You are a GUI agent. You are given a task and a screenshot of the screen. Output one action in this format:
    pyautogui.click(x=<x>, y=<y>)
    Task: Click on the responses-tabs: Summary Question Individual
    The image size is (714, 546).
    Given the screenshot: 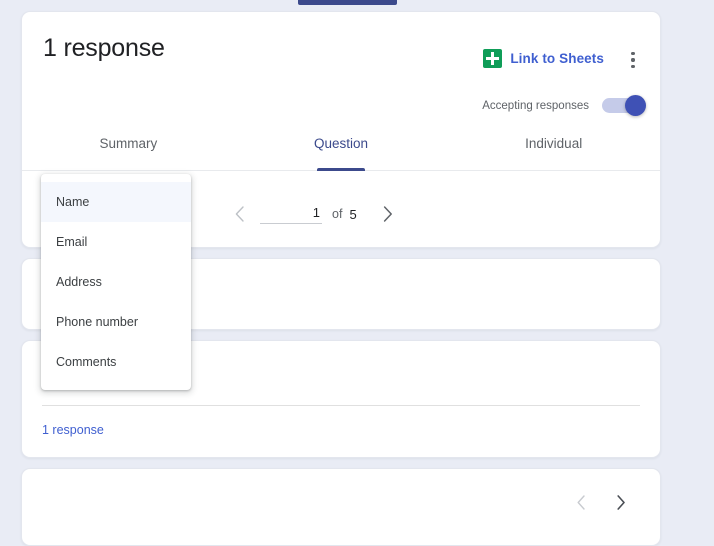 What is the action you would take?
    pyautogui.click(x=341, y=152)
    